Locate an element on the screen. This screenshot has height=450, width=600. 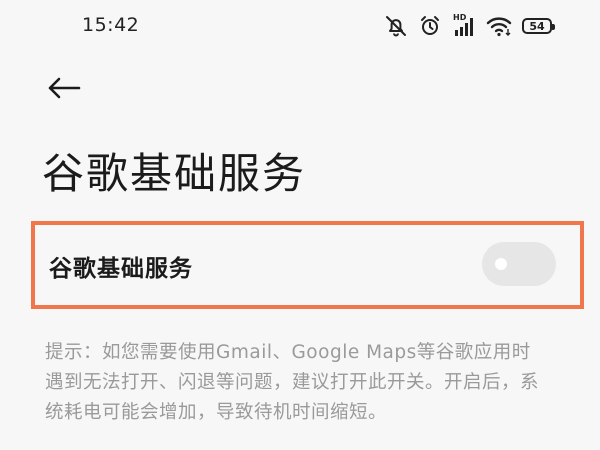
battery-level: 54 is located at coordinates (537, 26).